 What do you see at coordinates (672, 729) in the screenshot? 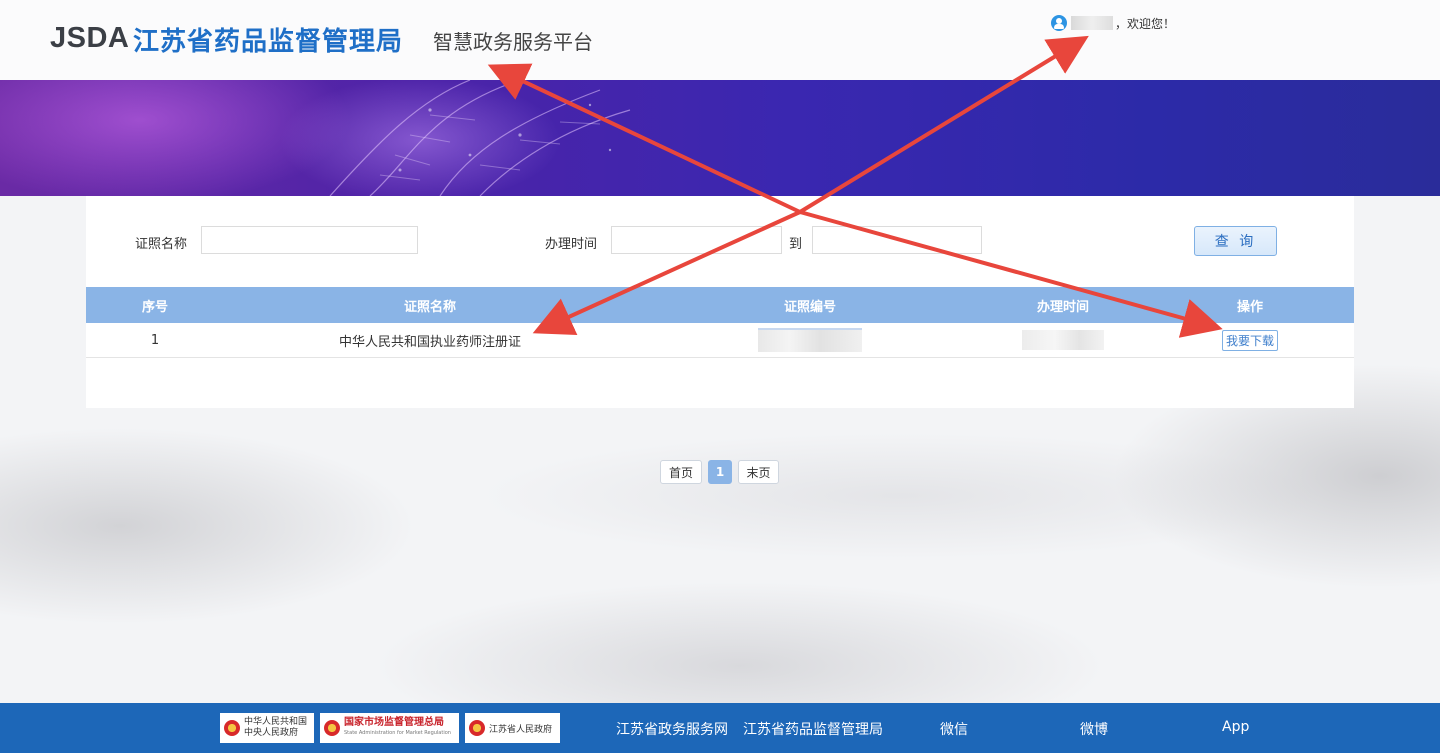
I see `footer-link-jszwfw: 江苏省政务服务网` at bounding box center [672, 729].